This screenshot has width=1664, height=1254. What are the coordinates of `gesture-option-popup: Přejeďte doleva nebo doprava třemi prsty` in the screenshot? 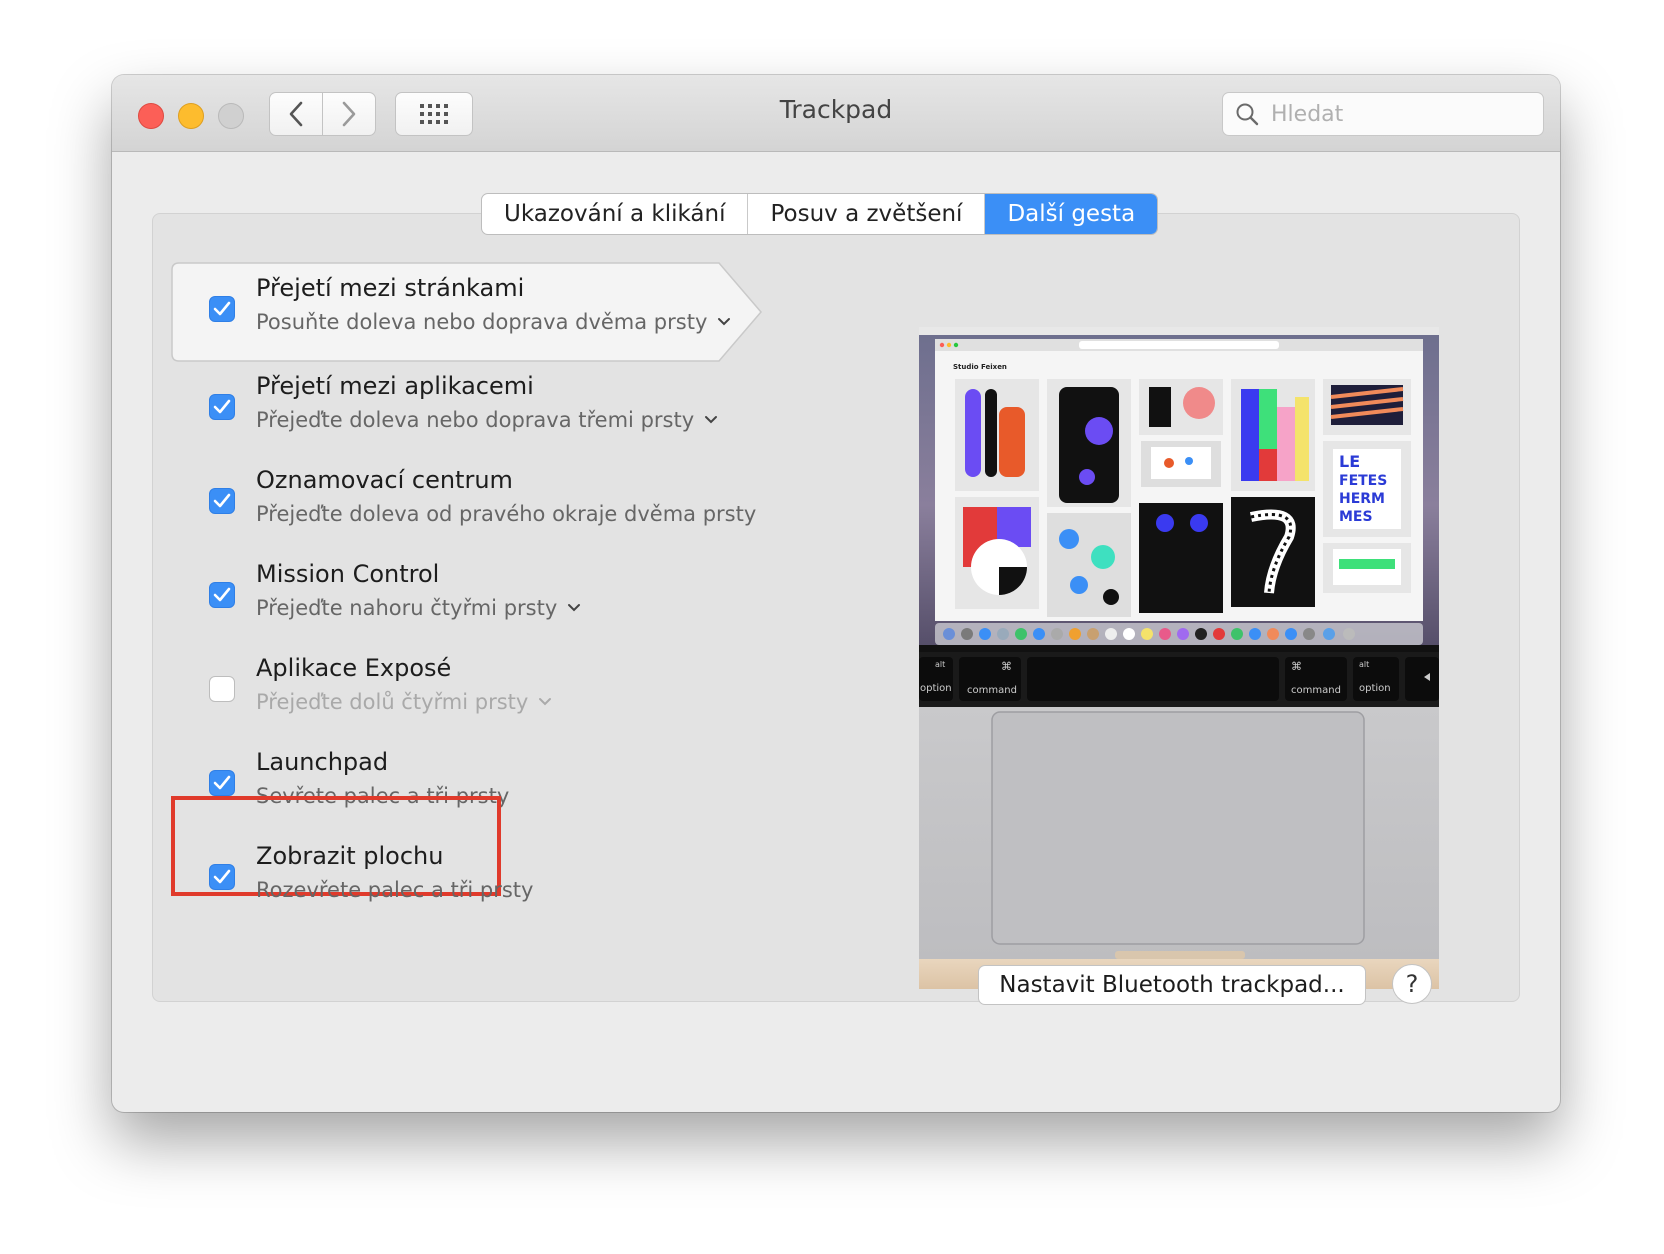 It's located at (487, 420).